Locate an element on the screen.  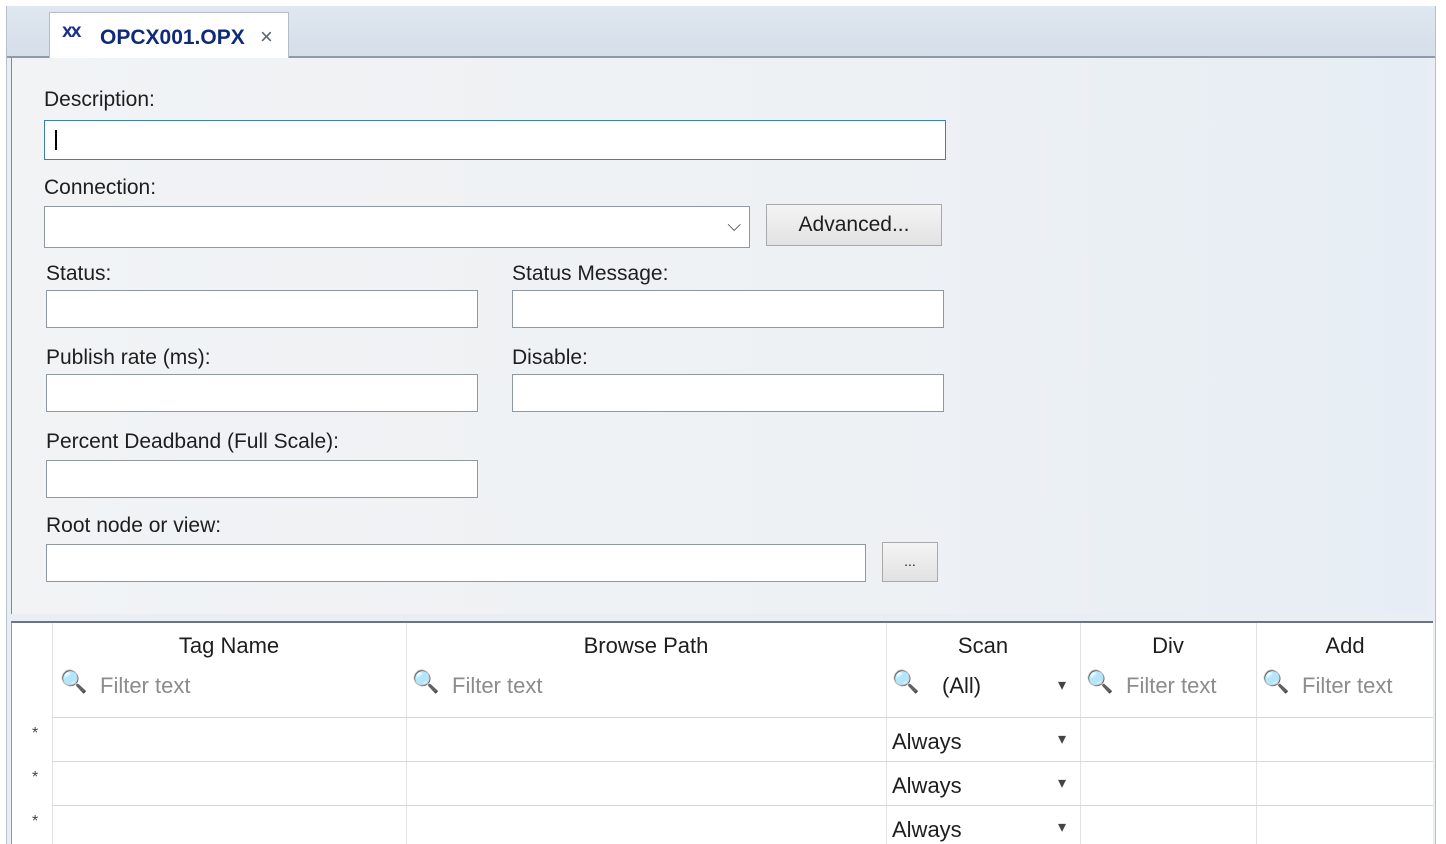
status-label: Status: is located at coordinates (79, 273).